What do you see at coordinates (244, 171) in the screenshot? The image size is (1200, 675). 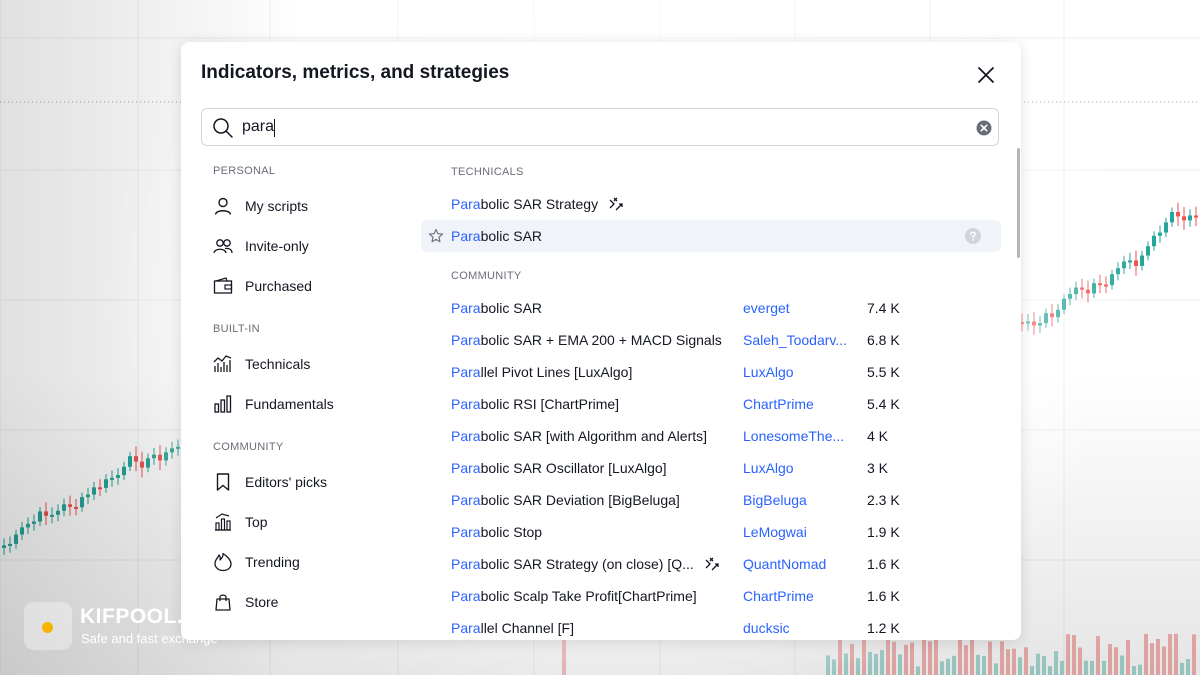 I see `sidebar-heading-personal: PERSONAL` at bounding box center [244, 171].